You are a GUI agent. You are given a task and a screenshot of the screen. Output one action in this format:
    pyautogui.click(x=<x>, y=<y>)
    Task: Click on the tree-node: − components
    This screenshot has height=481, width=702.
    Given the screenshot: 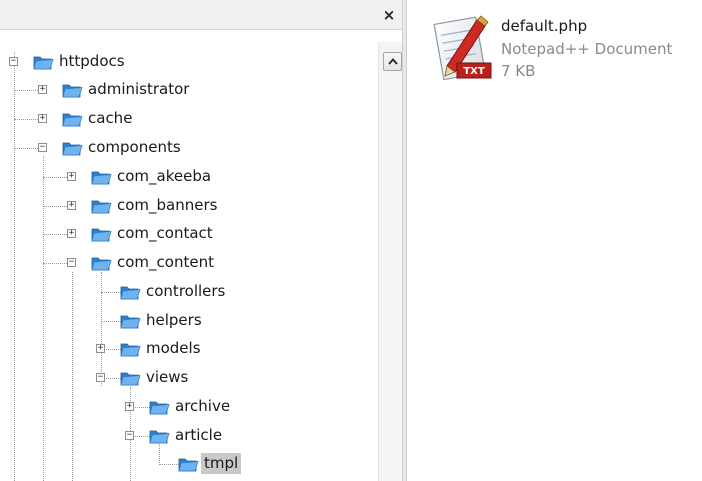 What is the action you would take?
    pyautogui.click(x=185, y=148)
    